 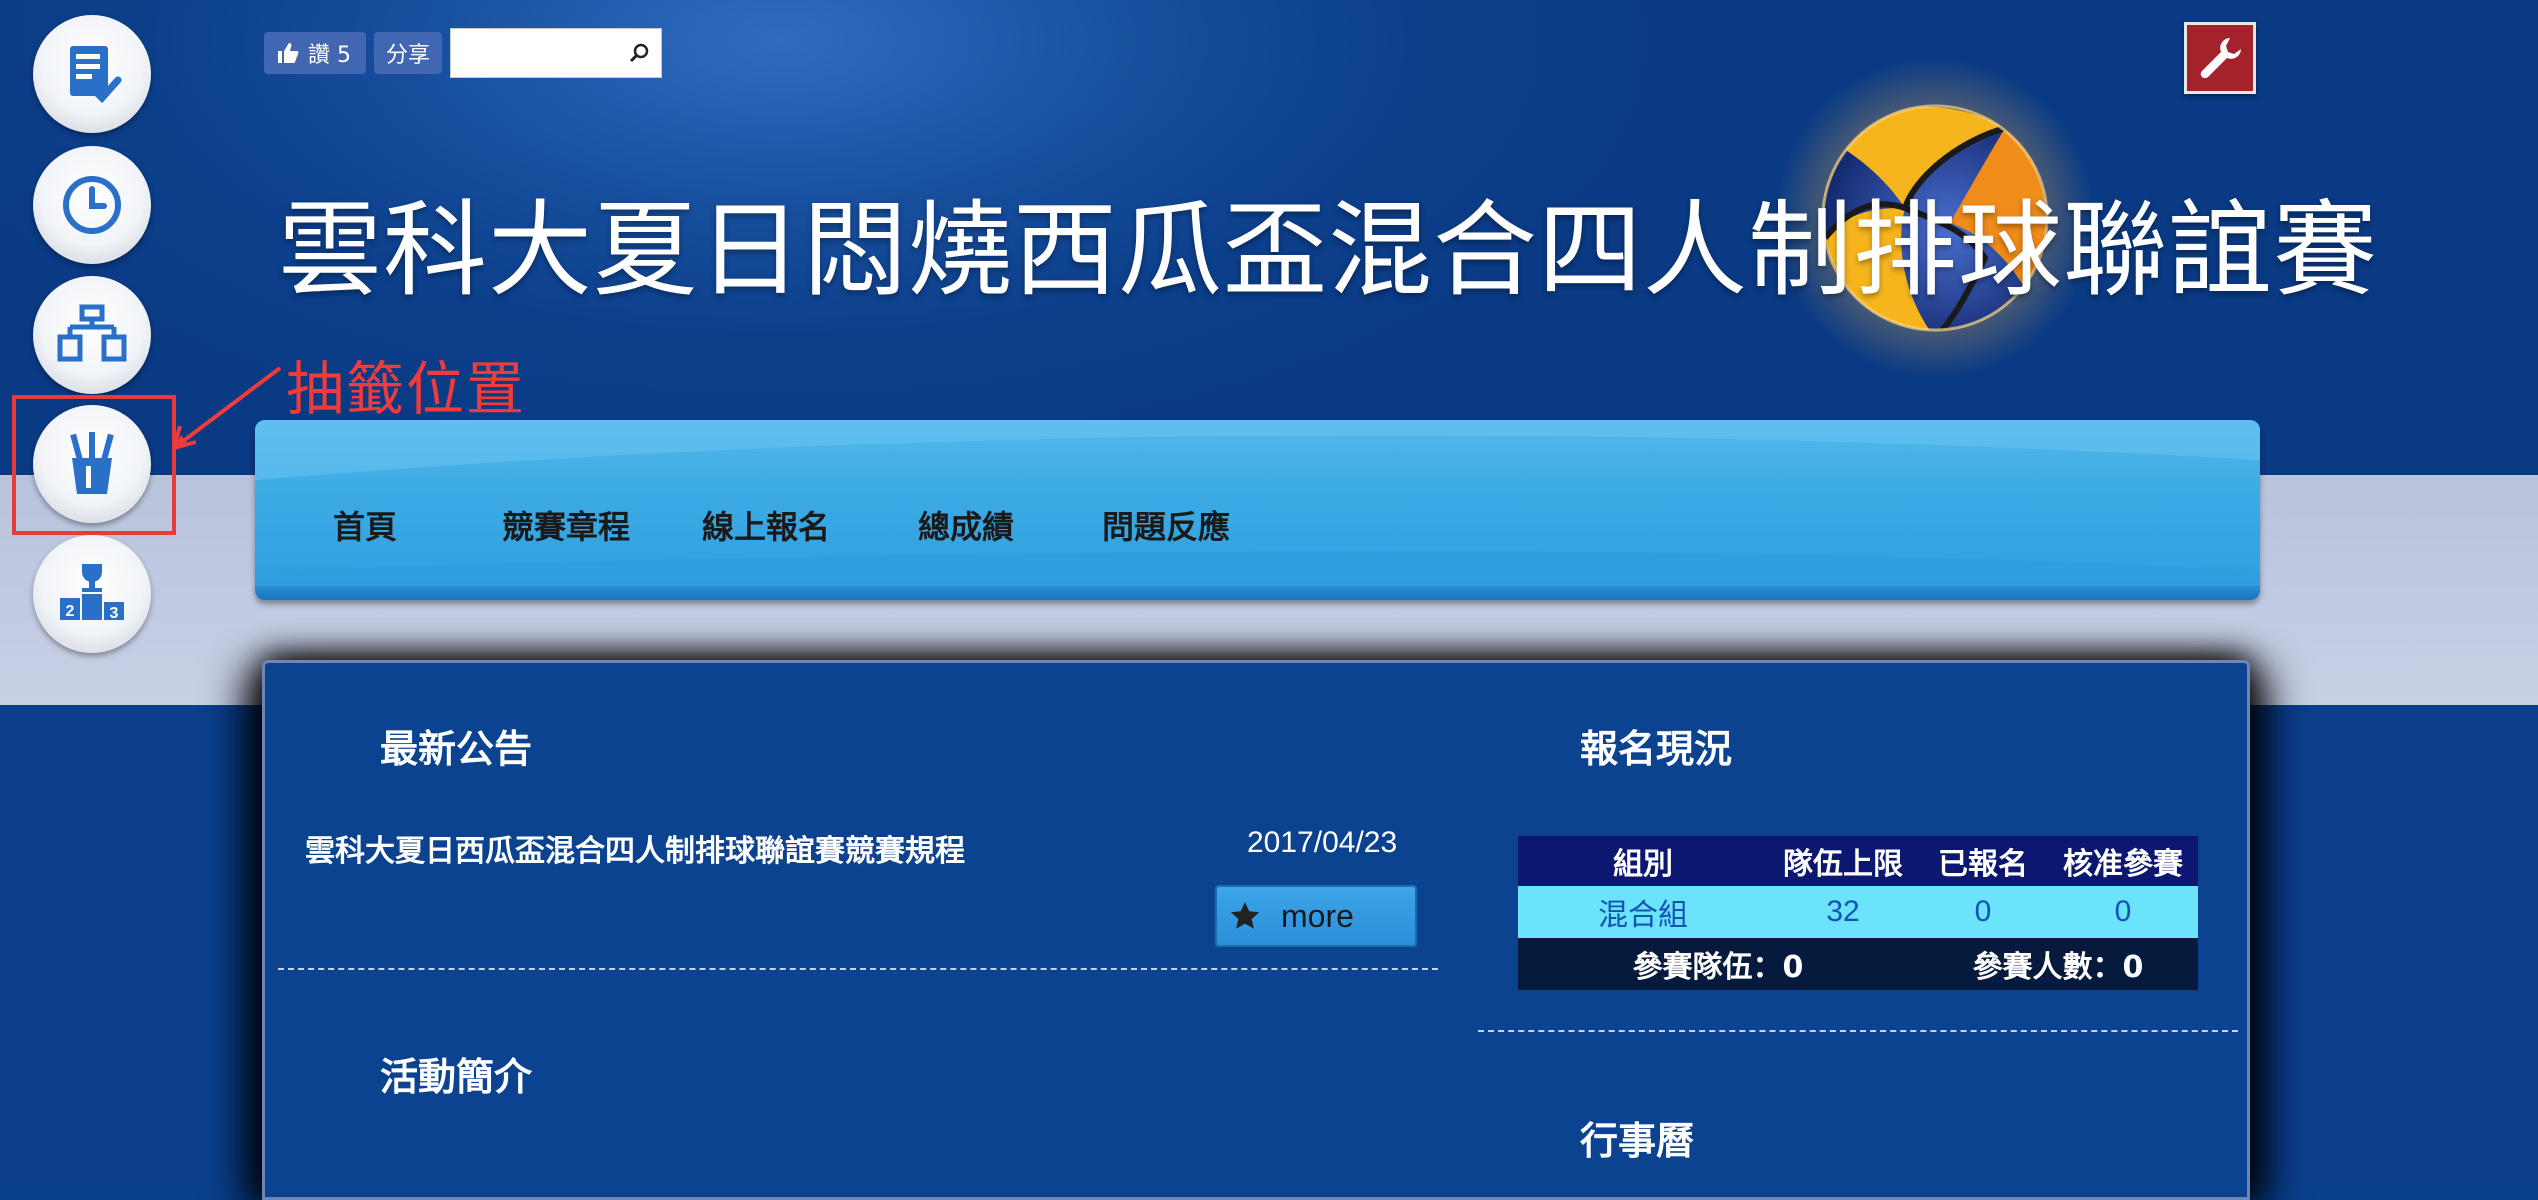 I want to click on summary-row: 參賽隊伍：0 參賽人數：0, so click(x=1858, y=964).